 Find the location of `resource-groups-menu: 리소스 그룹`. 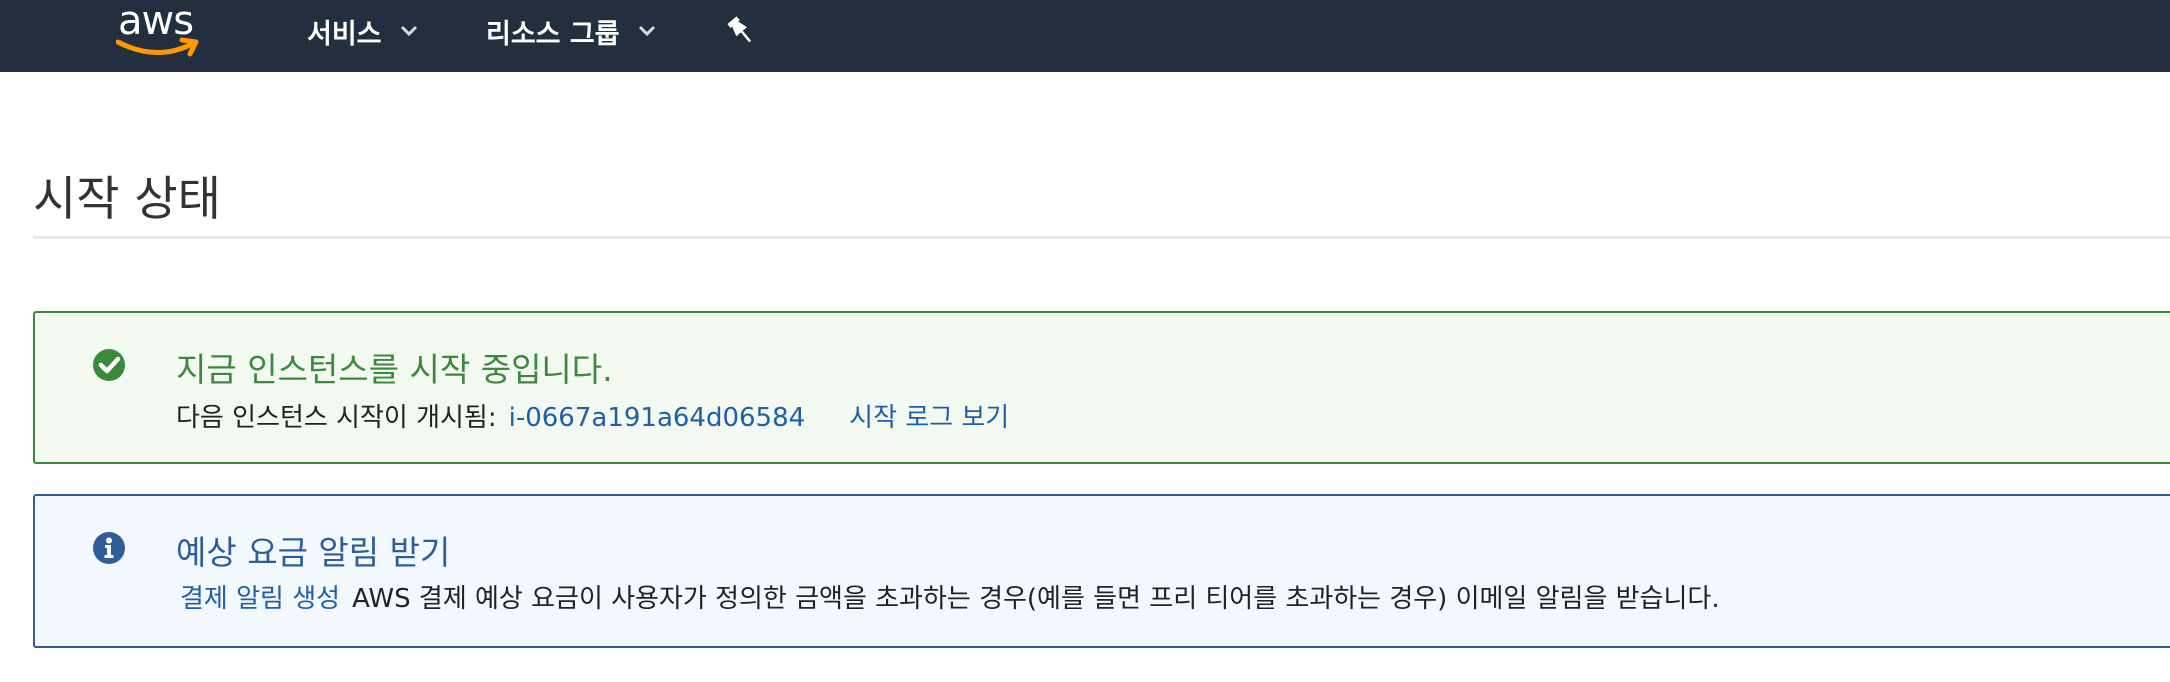

resource-groups-menu: 리소스 그룹 is located at coordinates (571, 31).